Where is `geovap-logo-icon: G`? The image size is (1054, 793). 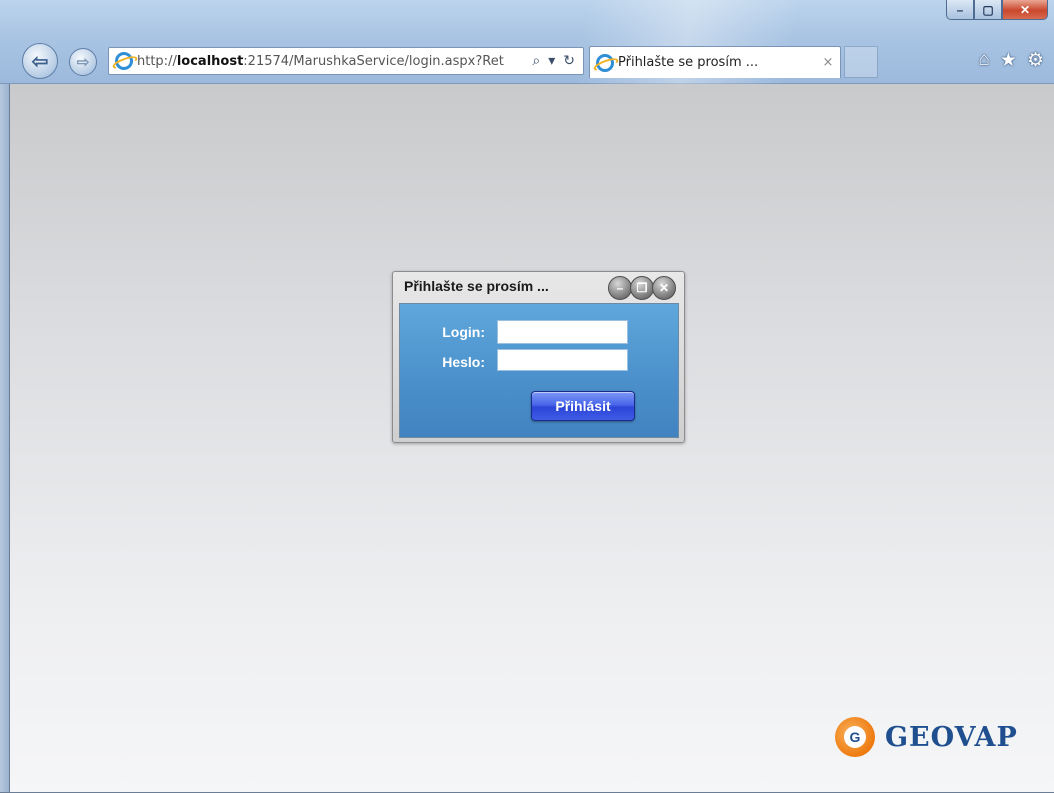 geovap-logo-icon: G is located at coordinates (855, 737).